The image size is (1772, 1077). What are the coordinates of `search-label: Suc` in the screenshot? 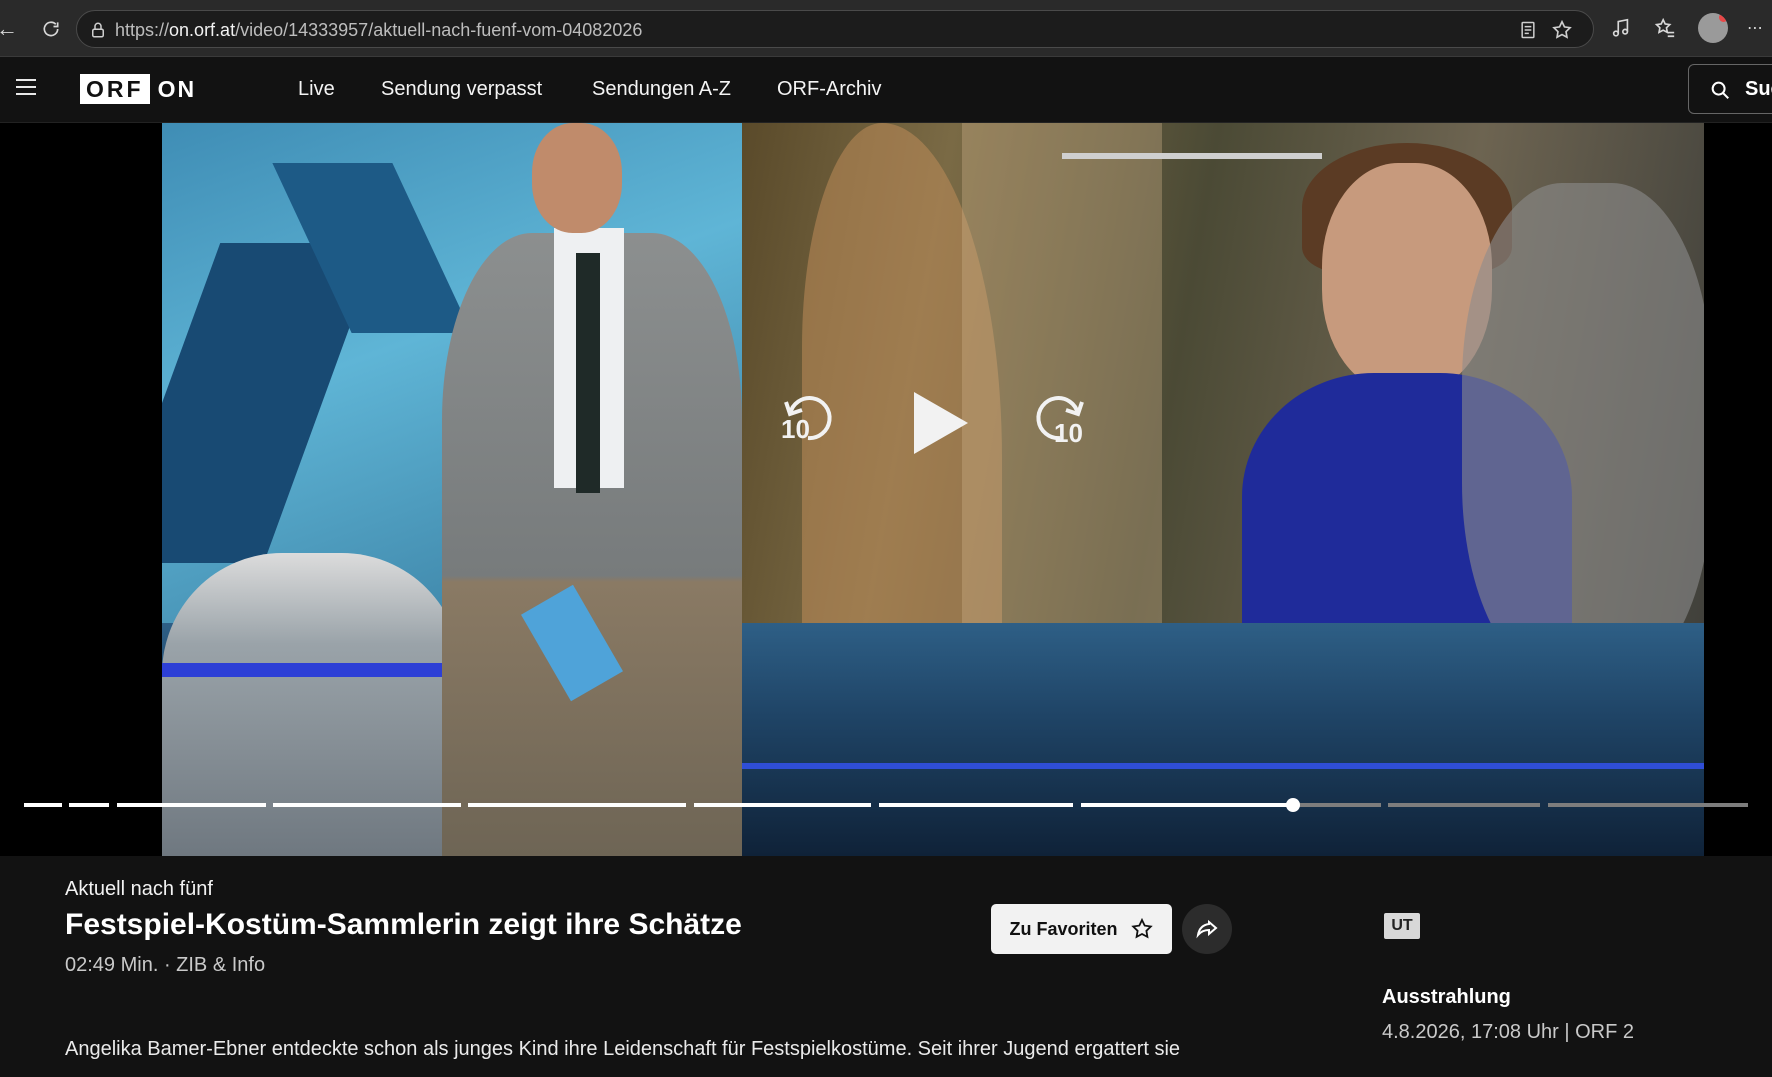 It's located at (1758, 89).